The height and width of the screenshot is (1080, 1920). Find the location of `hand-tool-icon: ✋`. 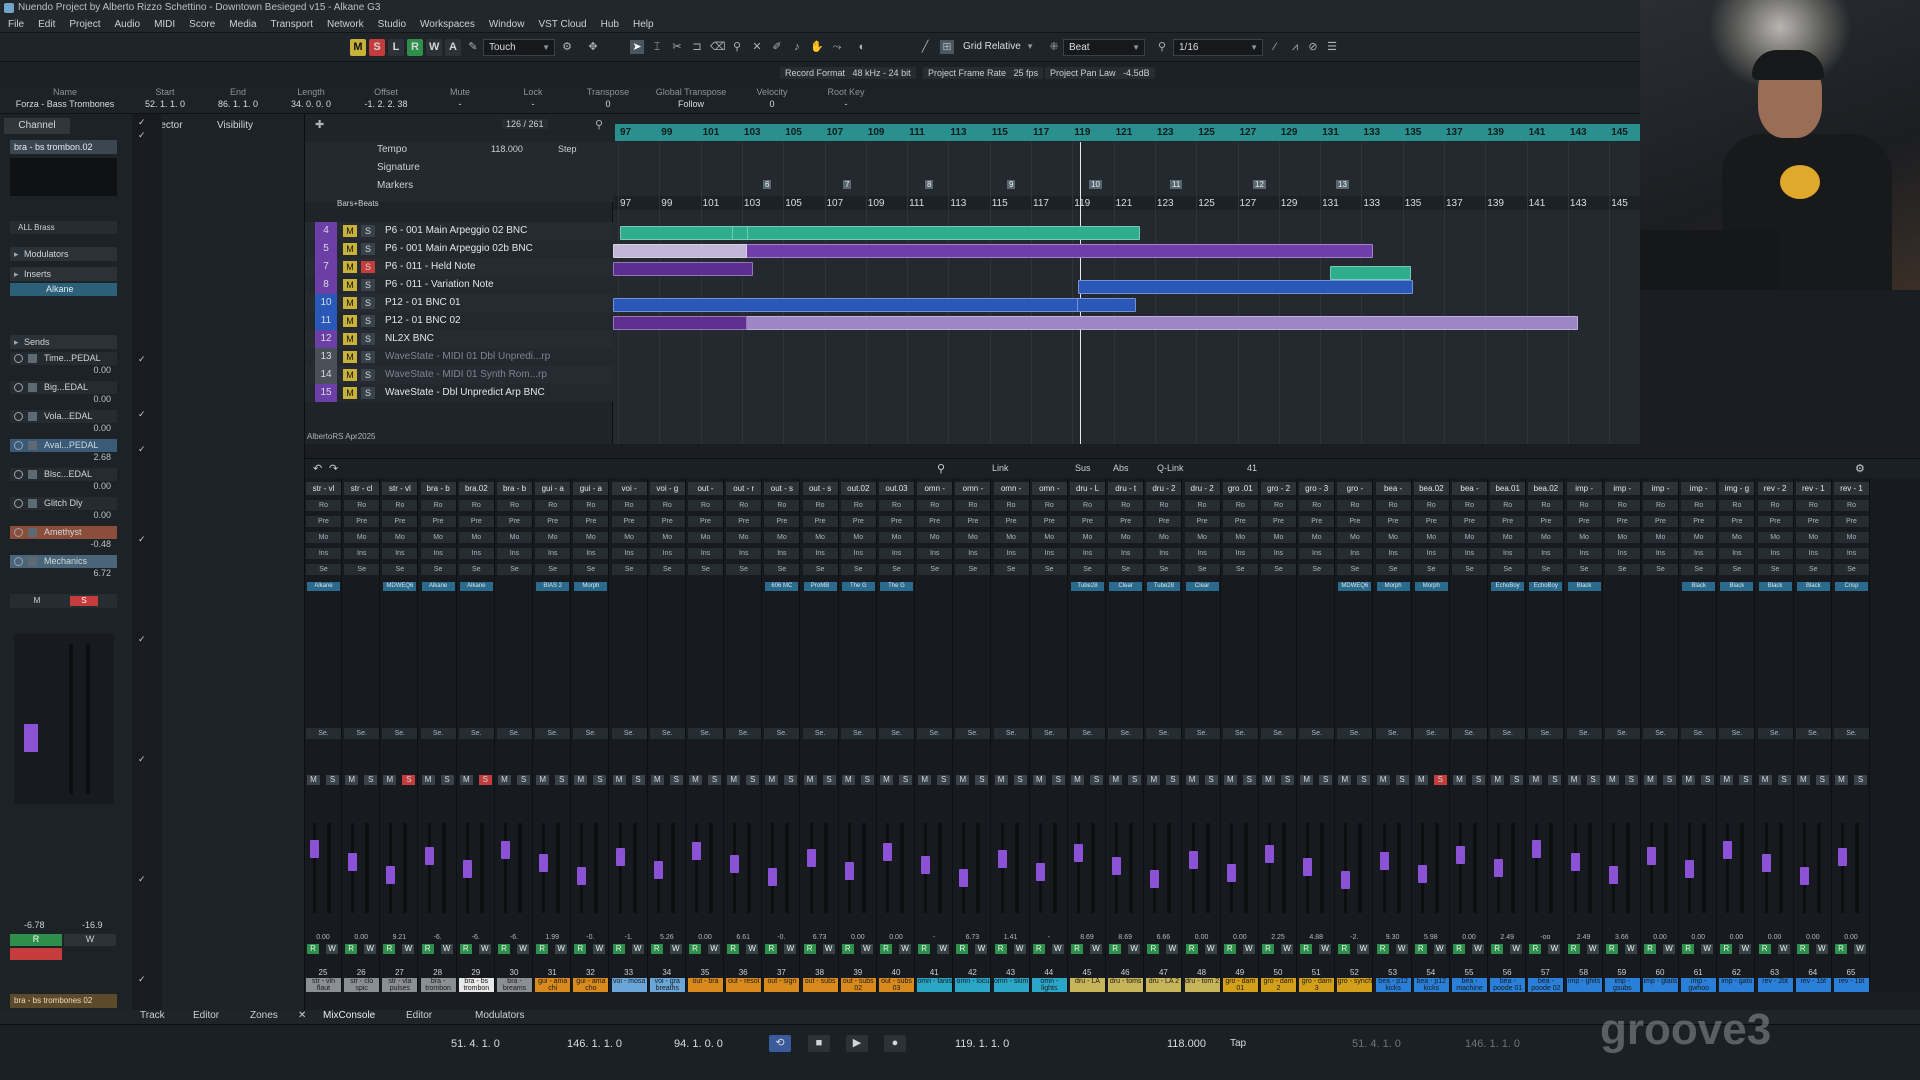

hand-tool-icon: ✋ is located at coordinates (817, 47).